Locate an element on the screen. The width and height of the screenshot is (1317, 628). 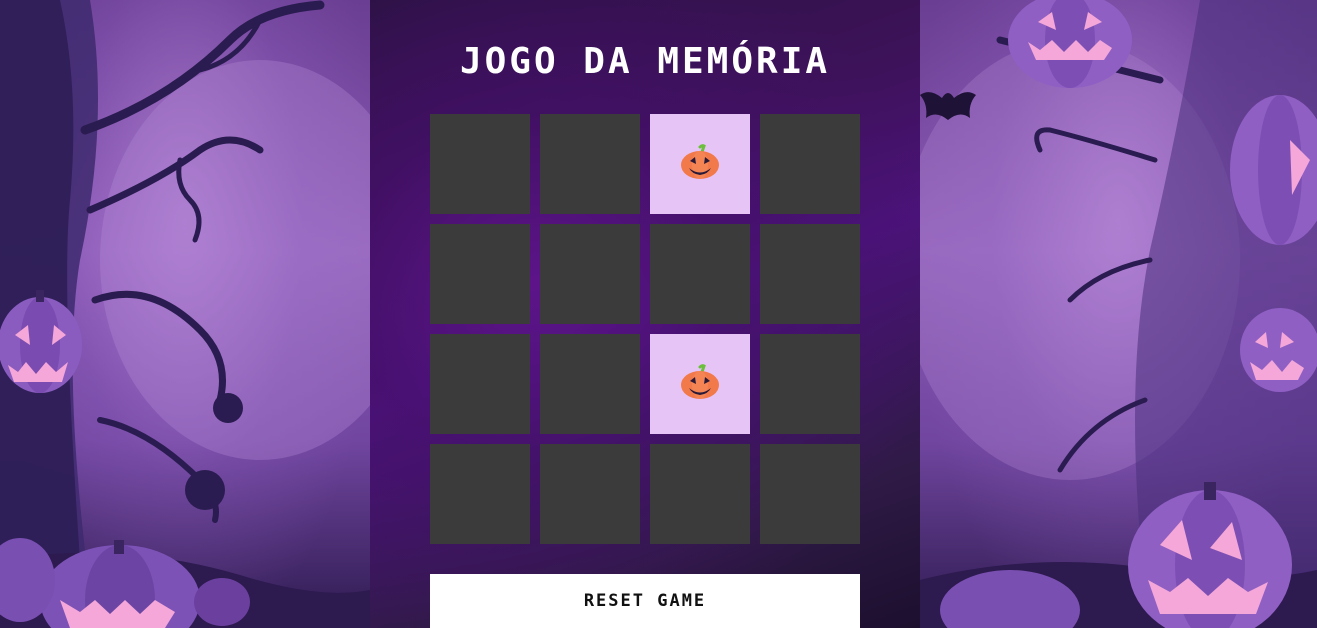
bat-icon is located at coordinates (948, 106).